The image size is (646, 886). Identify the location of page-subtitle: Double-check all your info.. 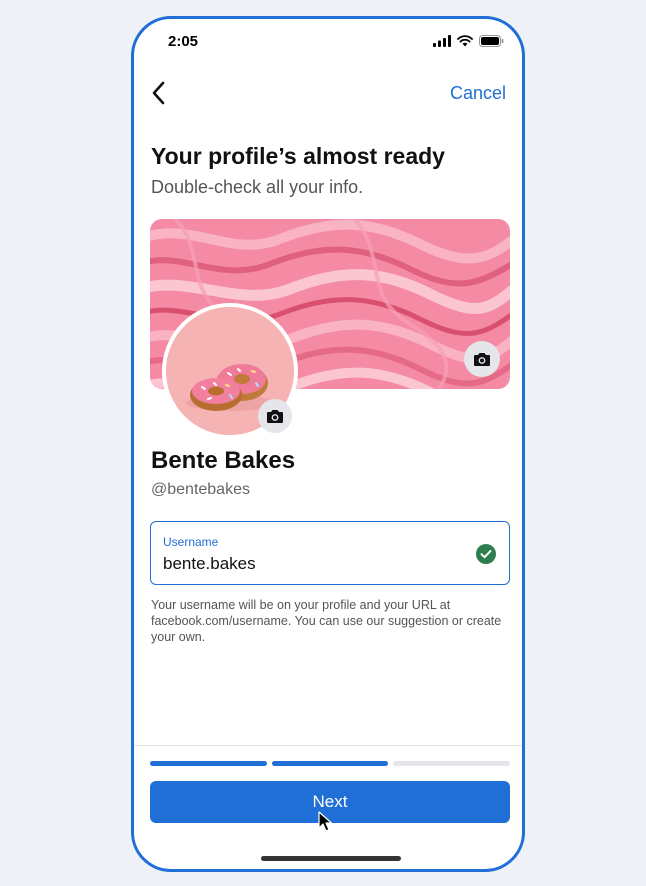
(257, 187).